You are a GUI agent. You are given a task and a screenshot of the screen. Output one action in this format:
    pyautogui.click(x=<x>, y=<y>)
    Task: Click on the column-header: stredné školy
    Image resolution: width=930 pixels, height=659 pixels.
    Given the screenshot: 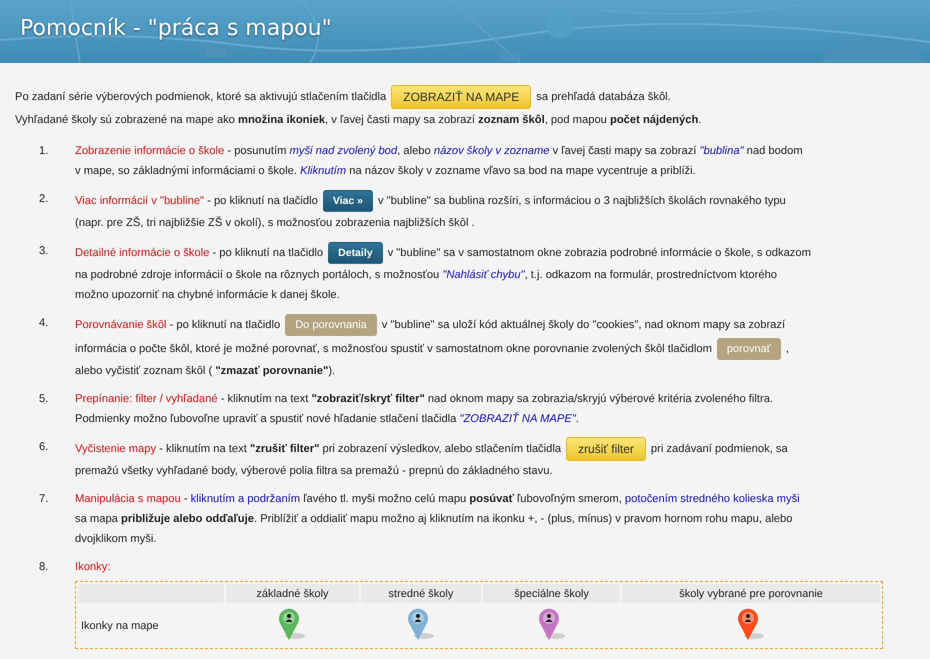 What is the action you would take?
    pyautogui.click(x=420, y=593)
    